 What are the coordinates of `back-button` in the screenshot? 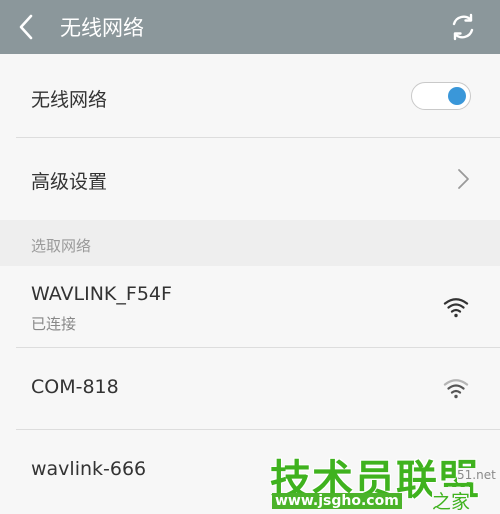 It's located at (26, 27).